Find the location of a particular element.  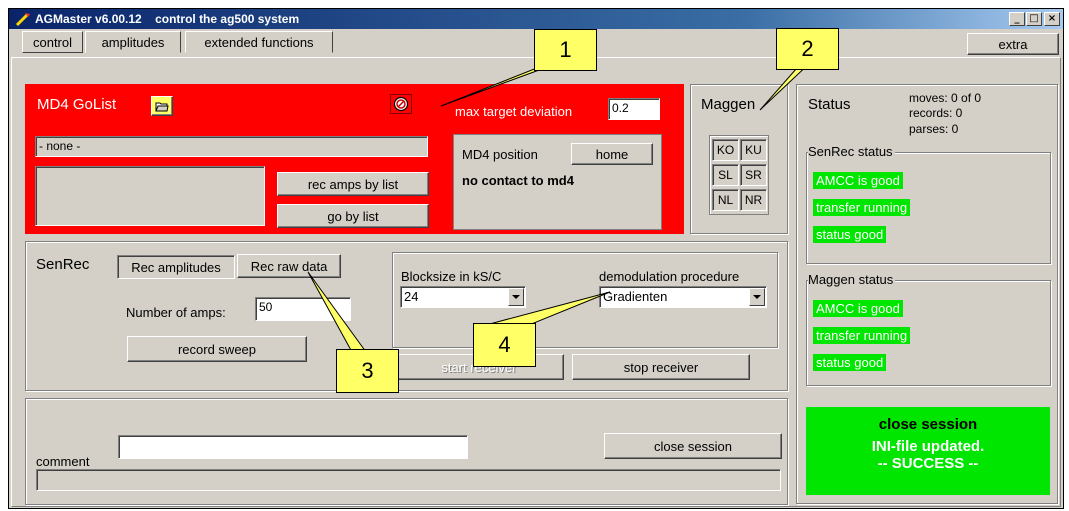

stop-button is located at coordinates (401, 104).